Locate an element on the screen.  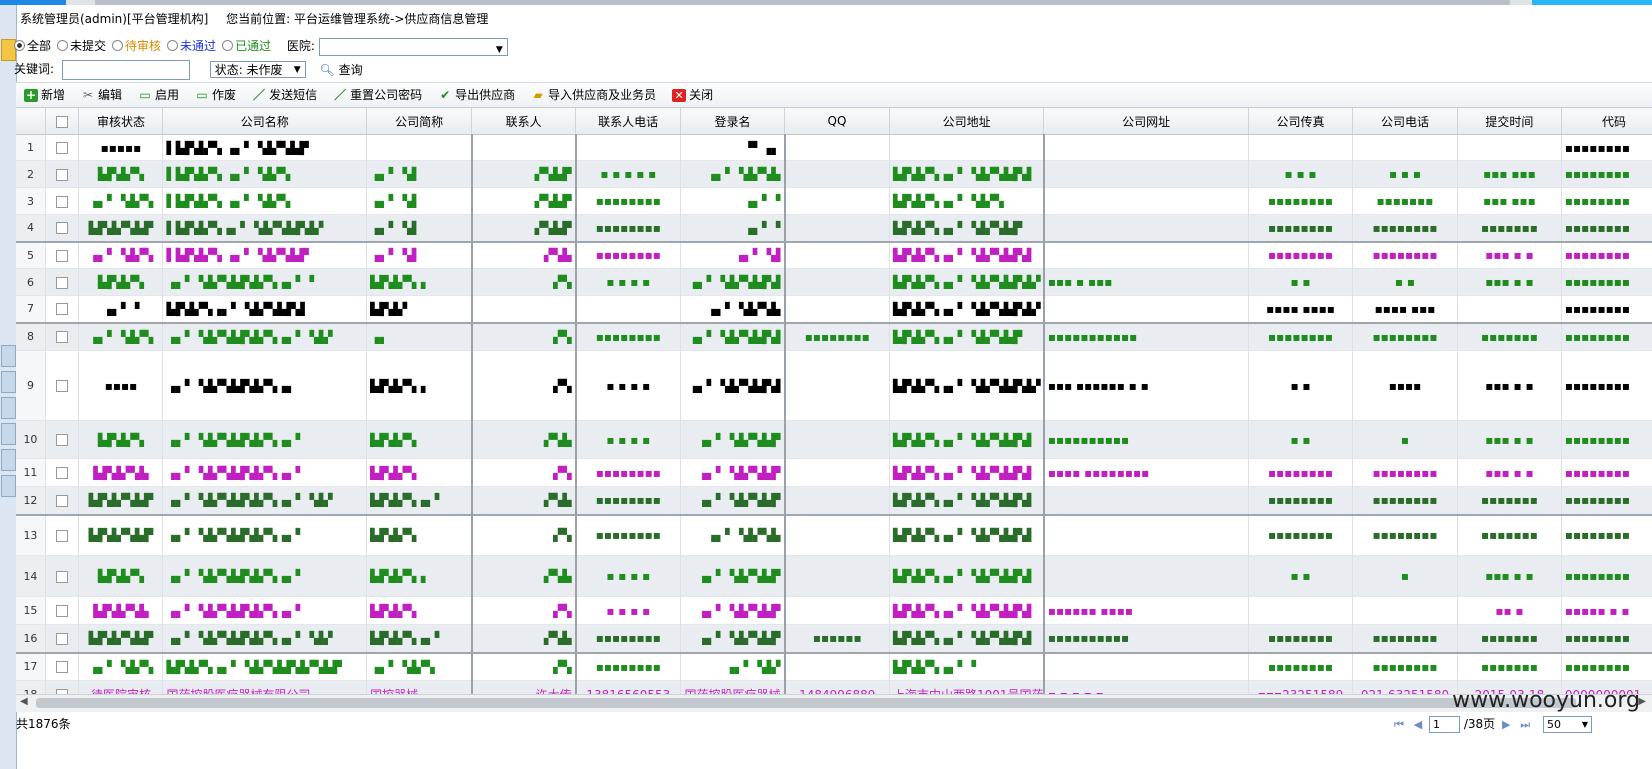
column-header: 联系人电话 is located at coordinates (628, 121).